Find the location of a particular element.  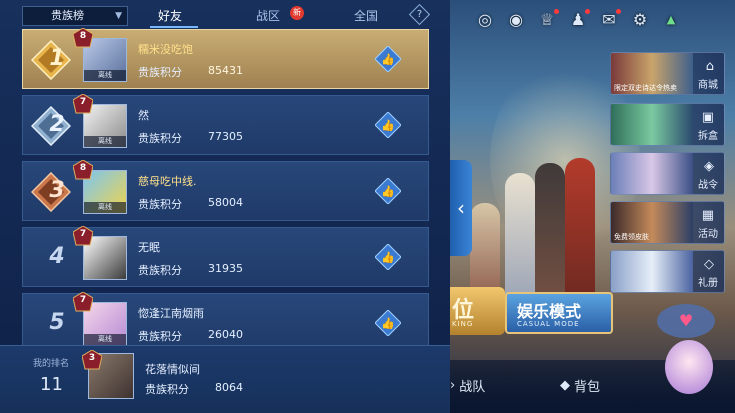

shop-icon: ⌂ is located at coordinates (709, 66).